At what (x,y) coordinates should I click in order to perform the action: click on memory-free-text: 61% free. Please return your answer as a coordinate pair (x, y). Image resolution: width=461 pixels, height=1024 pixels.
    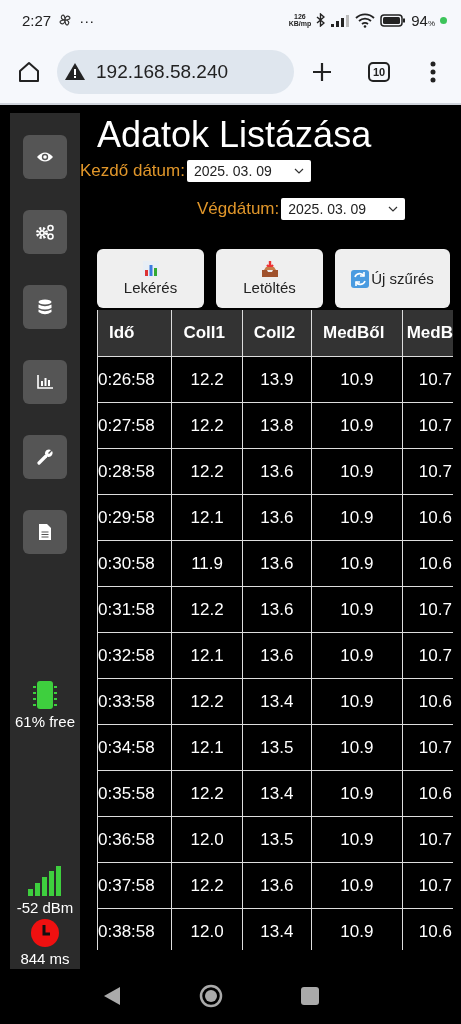
    Looking at the image, I should click on (44, 721).